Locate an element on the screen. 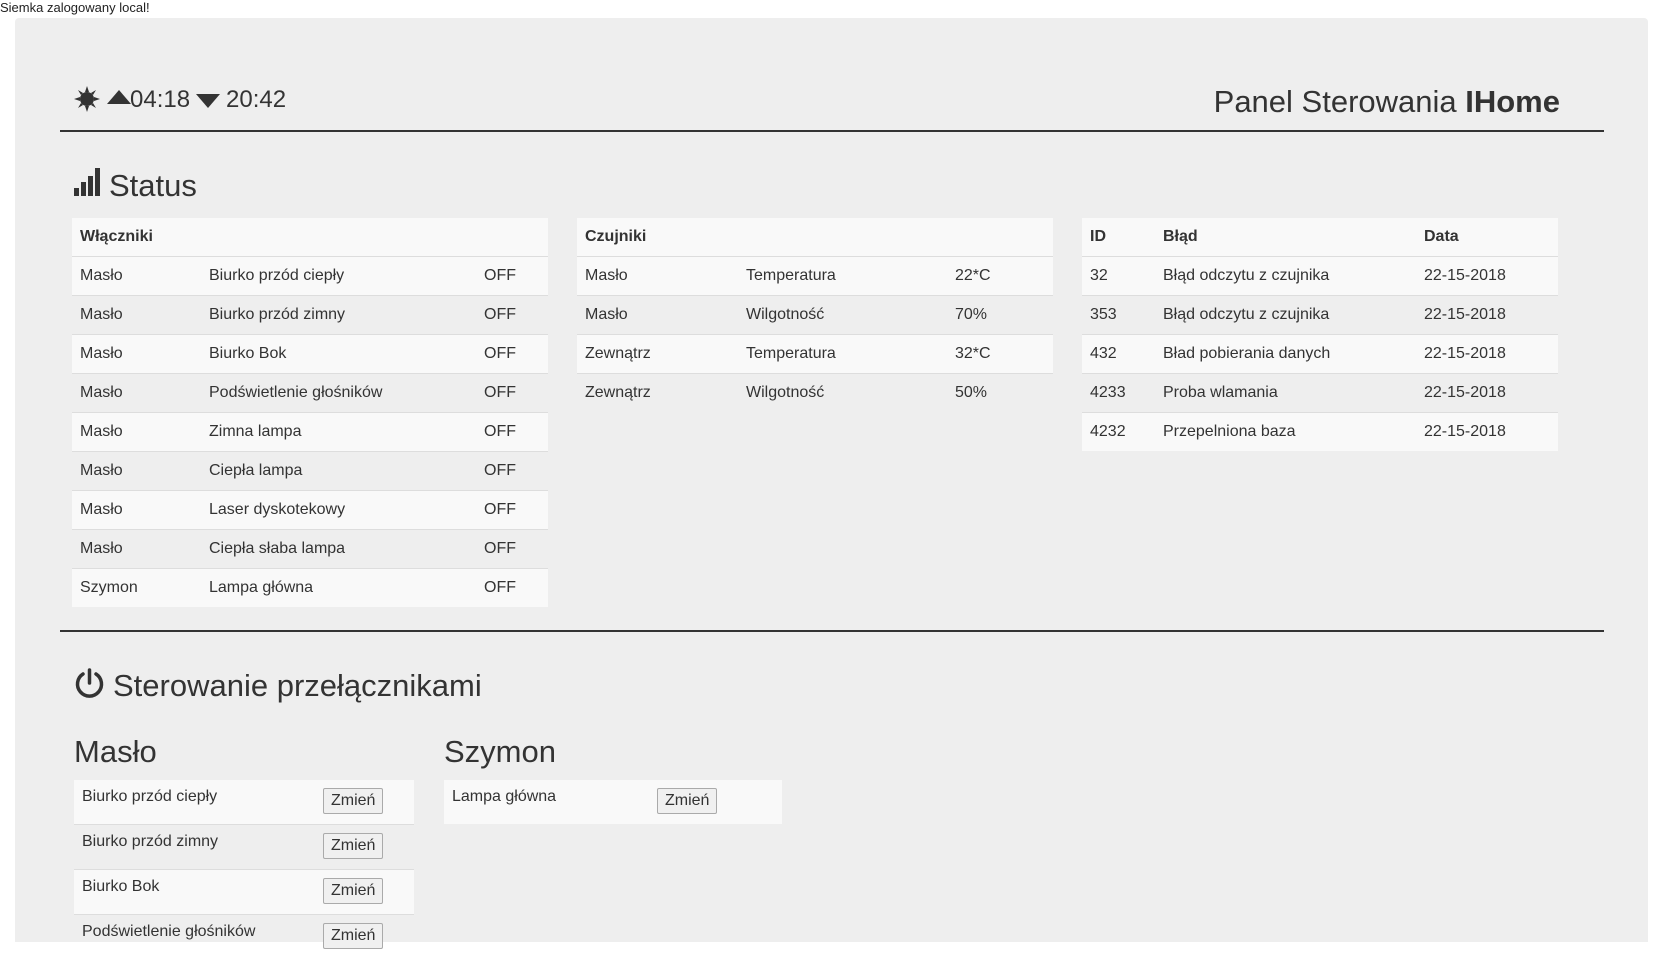 The height and width of the screenshot is (959, 1666). errors-col-error: Błąd is located at coordinates (1285, 237).